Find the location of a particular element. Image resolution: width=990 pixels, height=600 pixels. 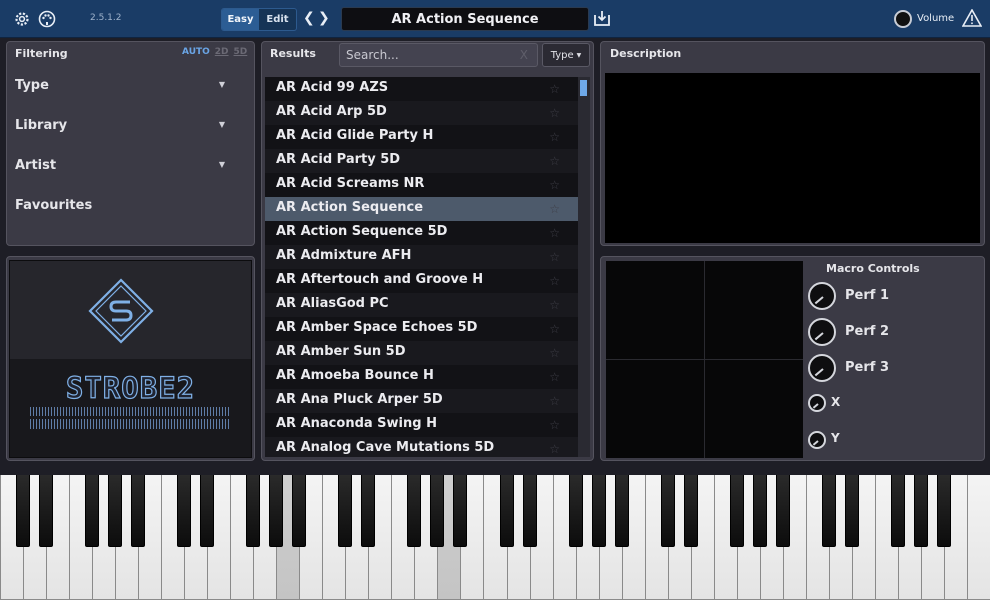

y-knob is located at coordinates (817, 440).